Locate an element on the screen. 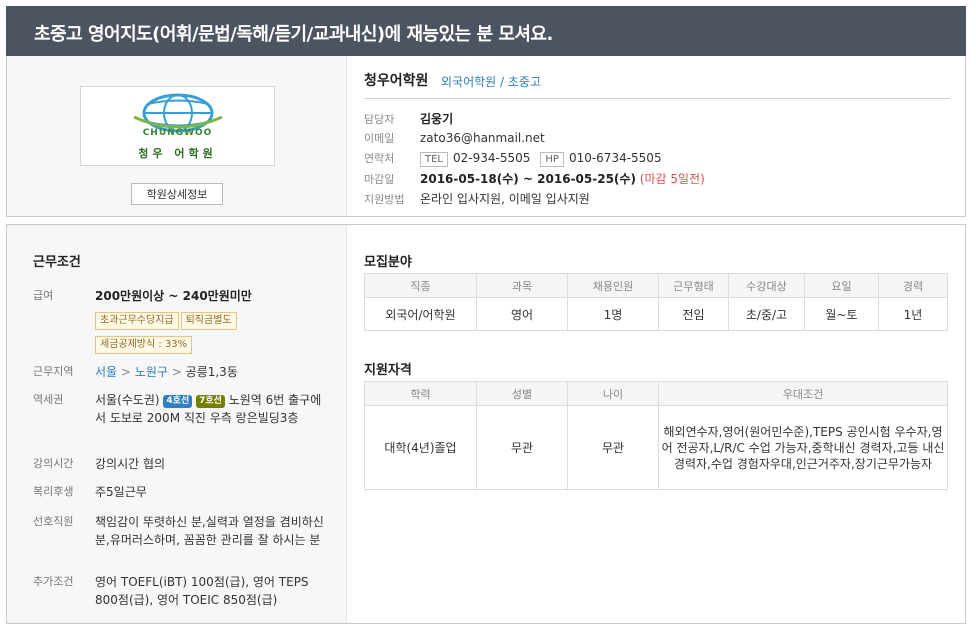 The width and height of the screenshot is (976, 637). location-value: 서울 > 노원구 > 공릉1,3동 is located at coordinates (210, 372).